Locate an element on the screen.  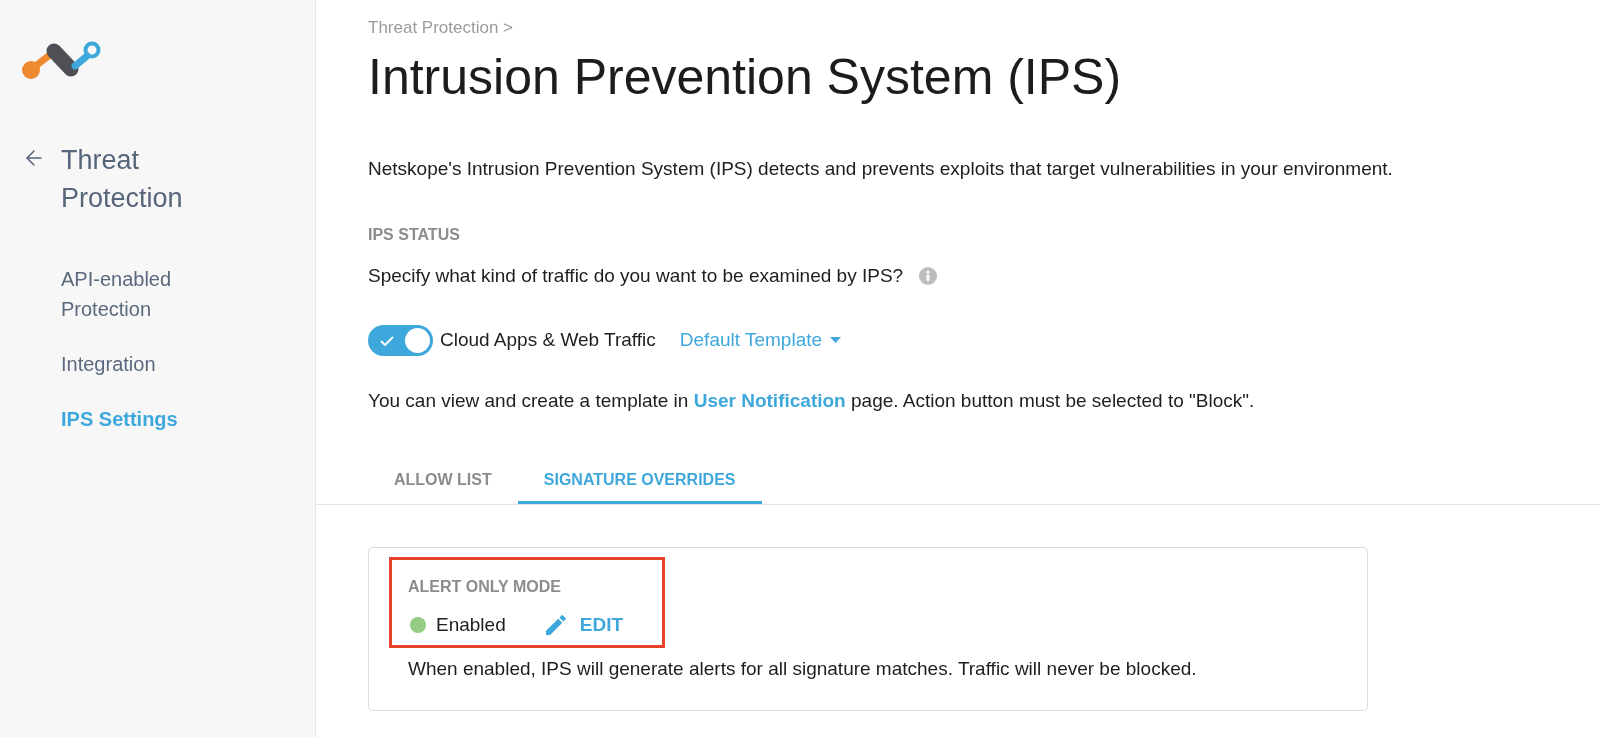
pencil-icon is located at coordinates (555, 625).